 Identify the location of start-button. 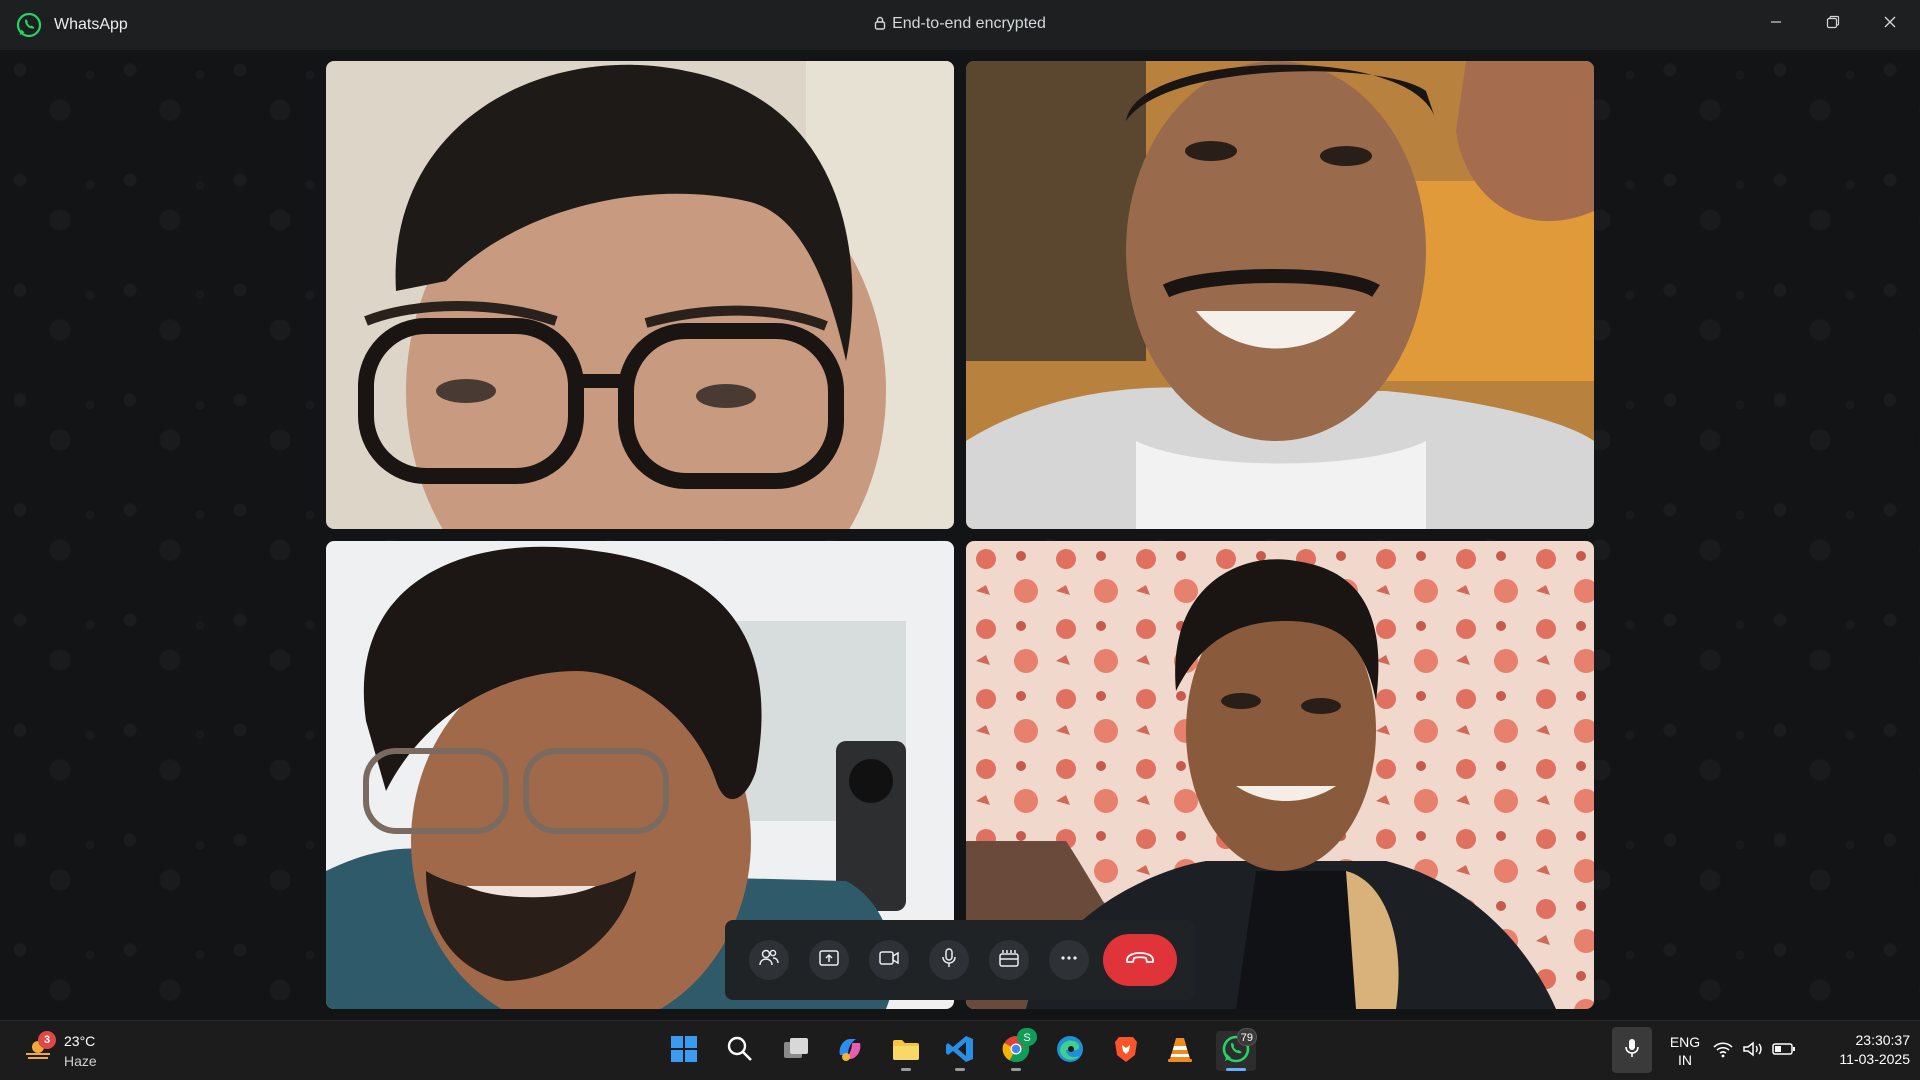
(684, 1051).